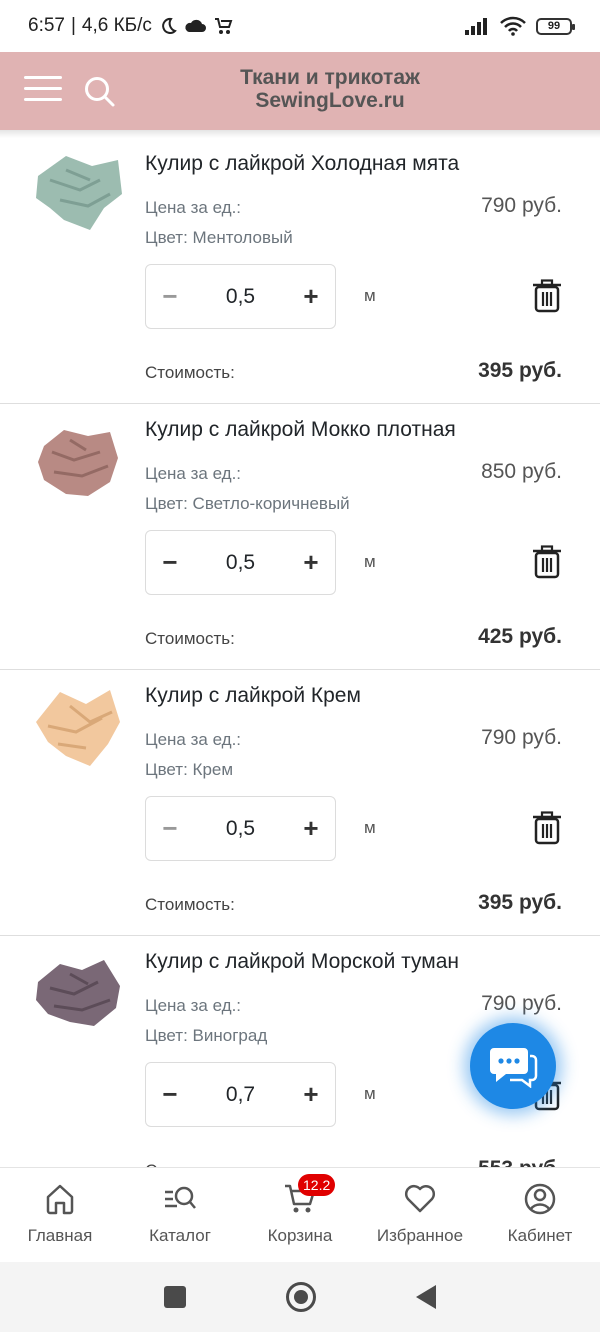  Describe the element at coordinates (253, 696) in the screenshot. I see `product-title: Кулир с лайкрой Крем` at that location.